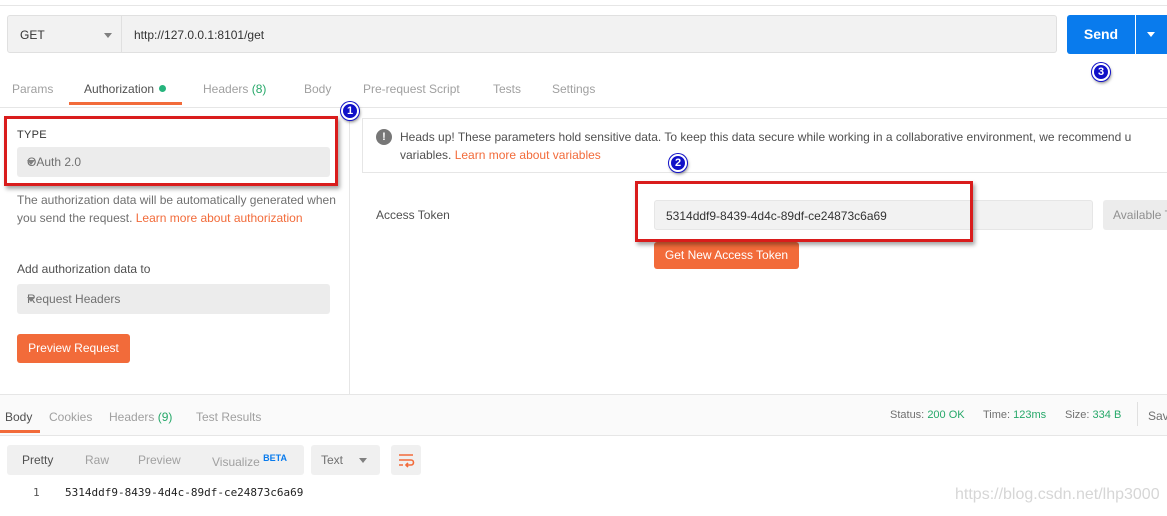  What do you see at coordinates (74, 299) in the screenshot?
I see `add-auth-to-value: Request Headers` at bounding box center [74, 299].